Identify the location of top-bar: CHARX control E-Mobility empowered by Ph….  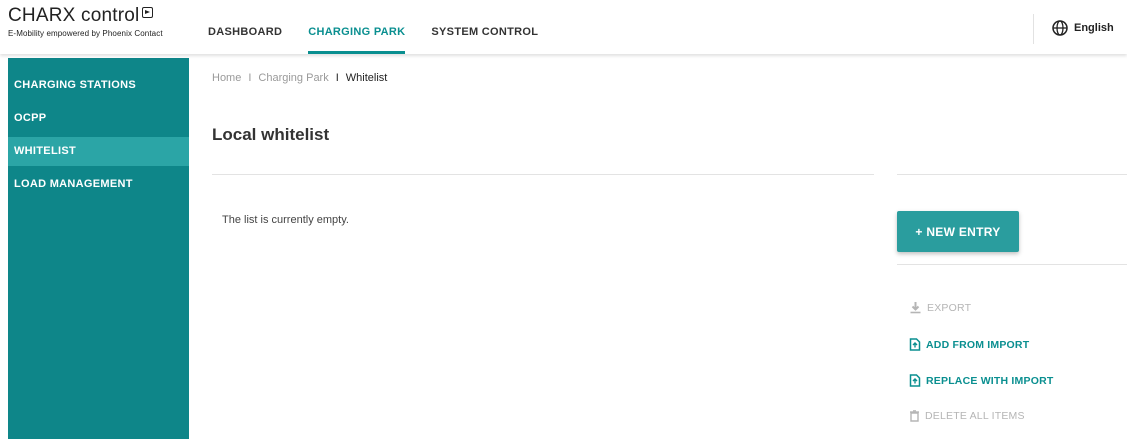
(563, 27).